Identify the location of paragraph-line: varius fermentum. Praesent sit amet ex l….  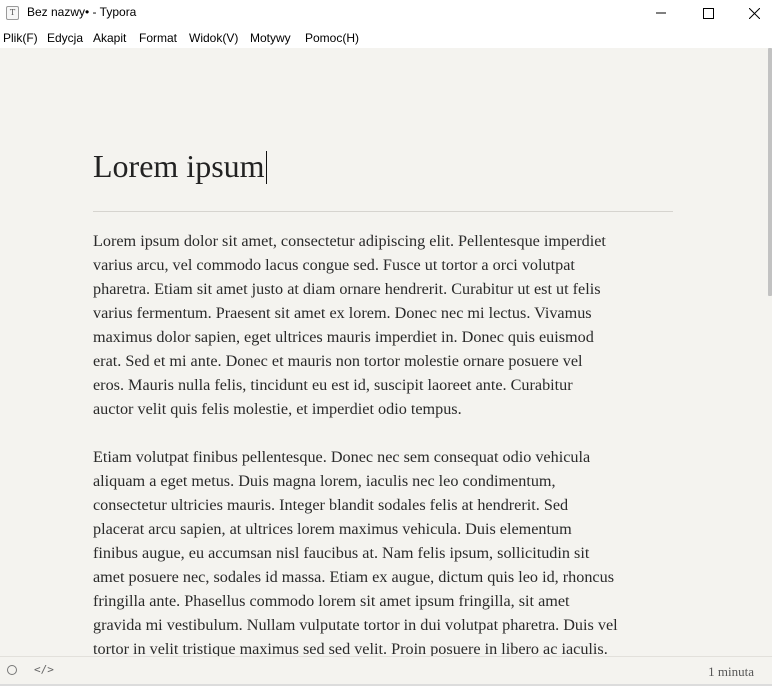
(342, 313).